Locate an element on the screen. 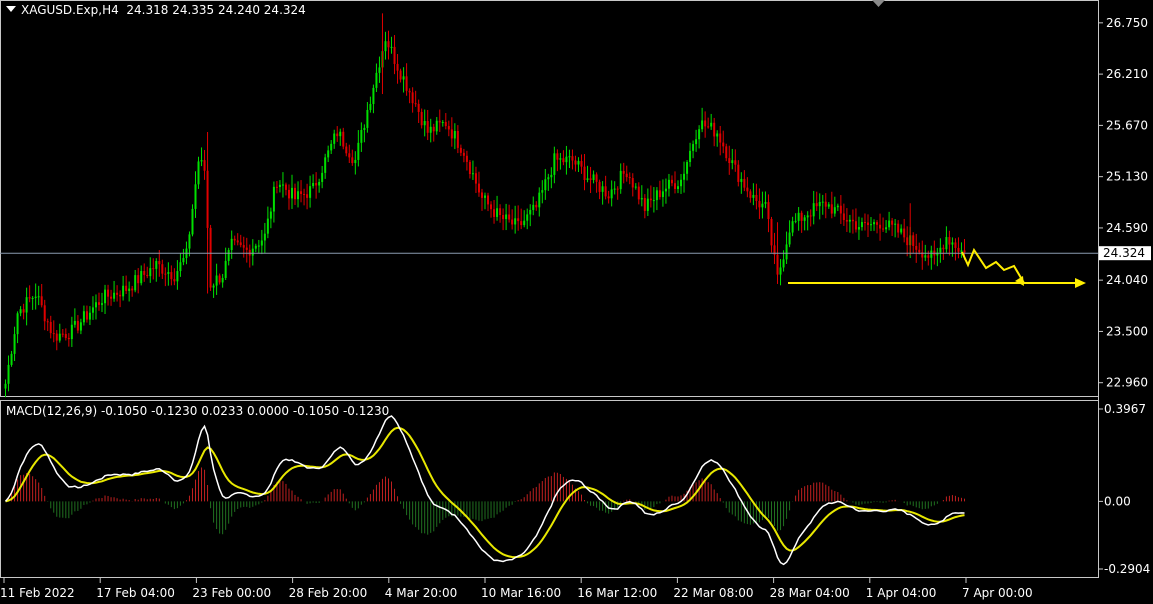 The image size is (1153, 604). price-tick-label: 24.040 is located at coordinates (1127, 280).